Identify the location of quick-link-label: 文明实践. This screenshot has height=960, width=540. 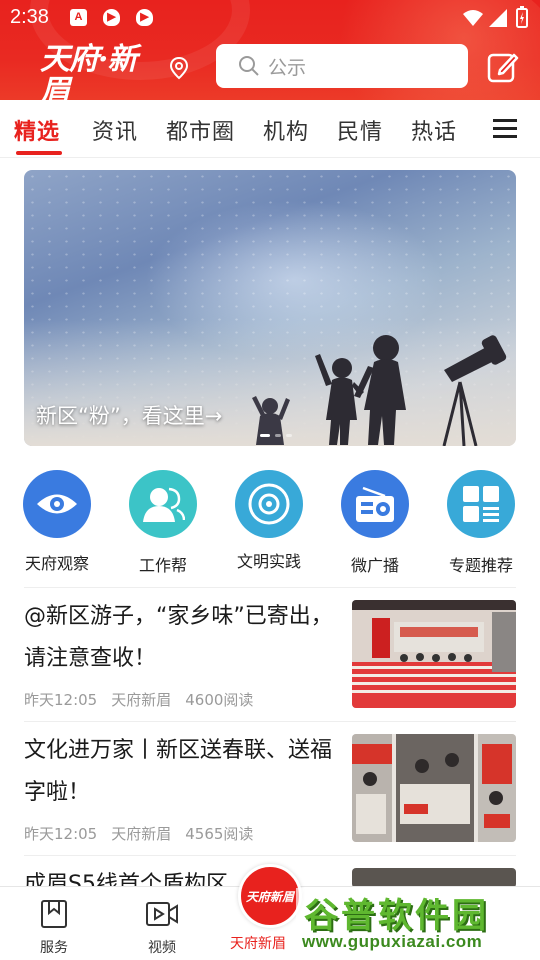
(268, 561).